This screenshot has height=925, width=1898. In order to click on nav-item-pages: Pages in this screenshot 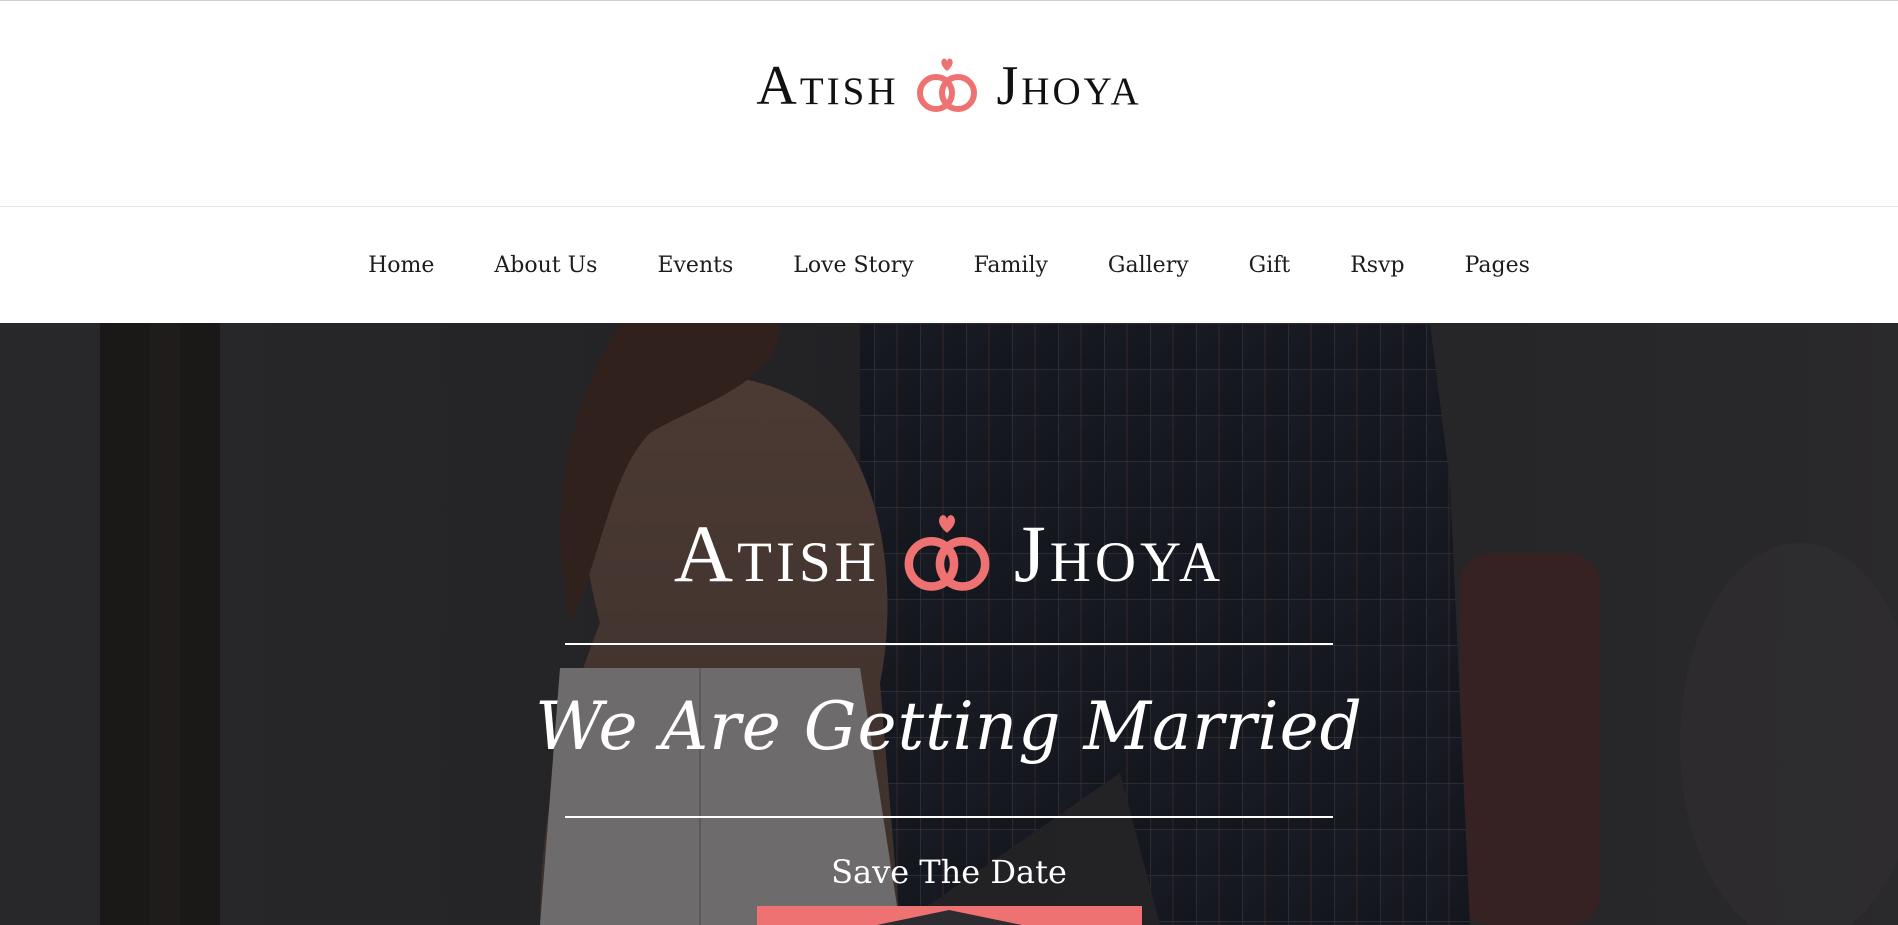, I will do `click(1497, 265)`.